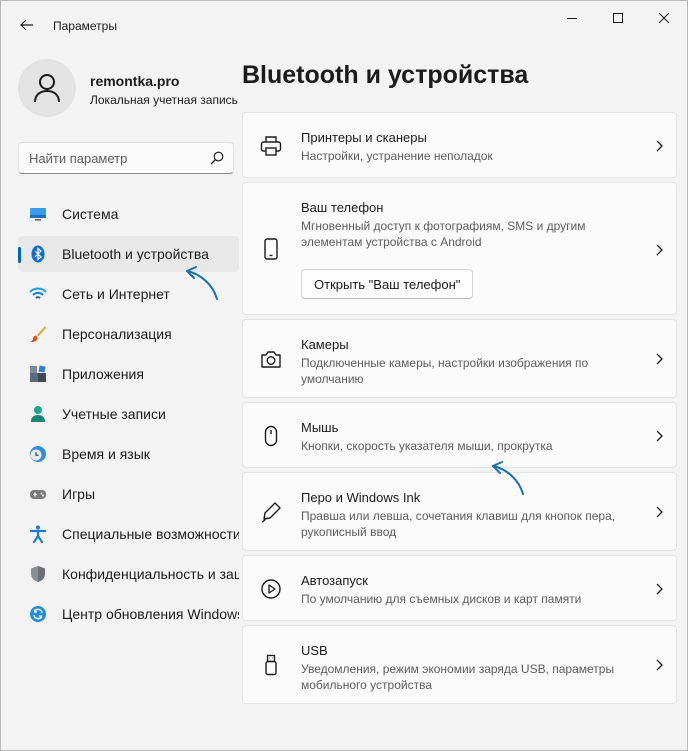  Describe the element at coordinates (271, 436) in the screenshot. I see `mouse-icon` at that location.